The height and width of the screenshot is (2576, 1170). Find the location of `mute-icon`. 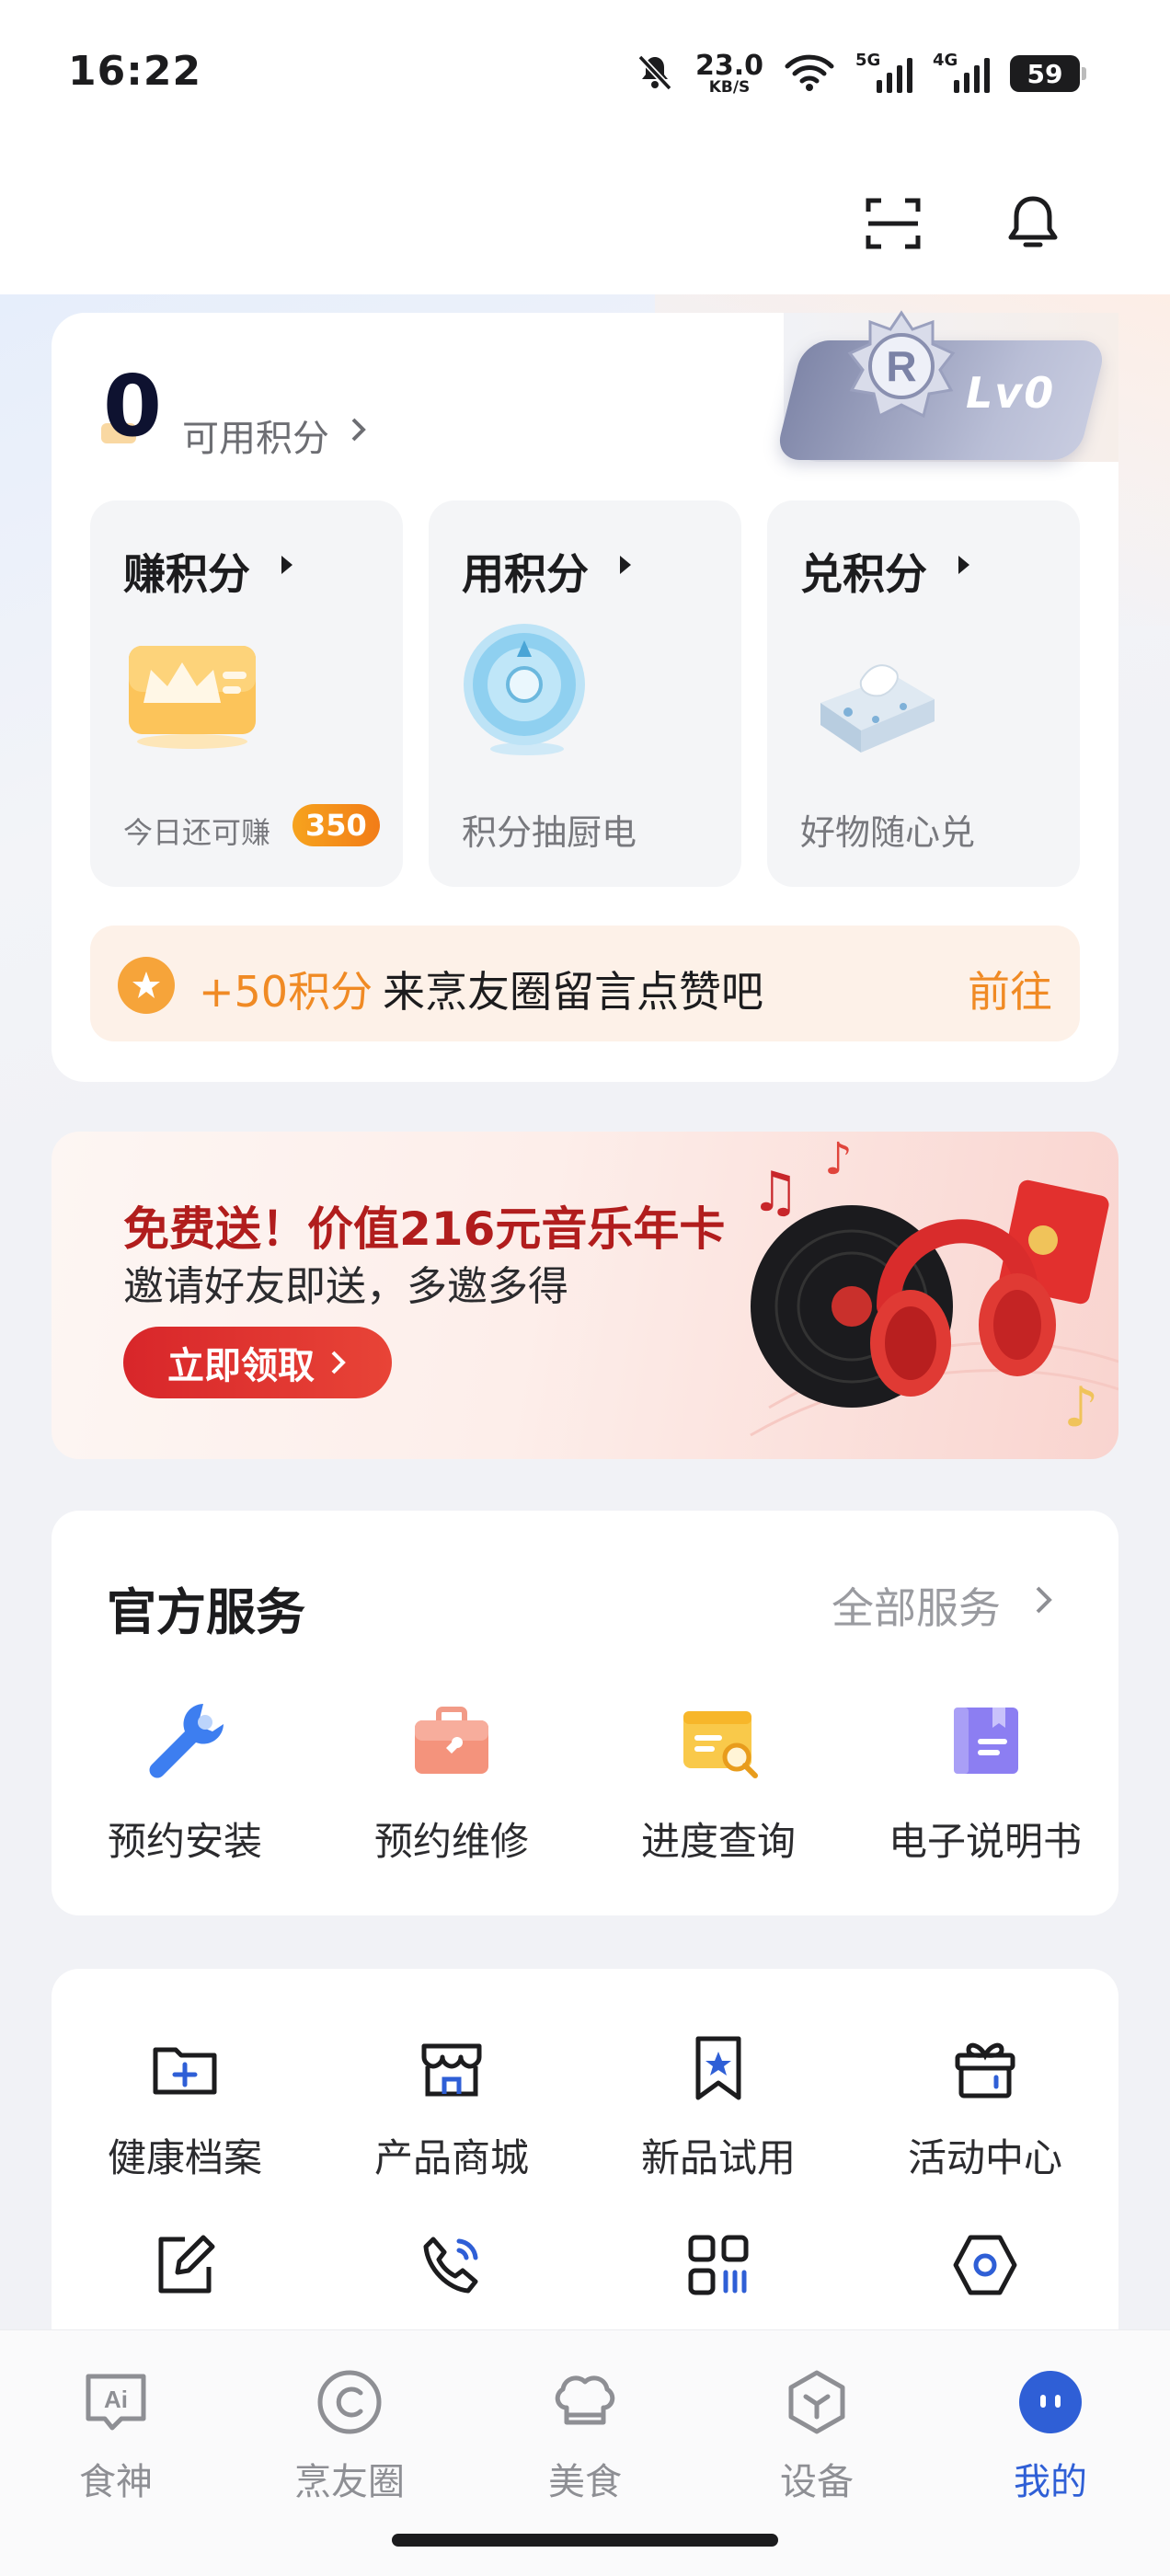

mute-icon is located at coordinates (655, 74).